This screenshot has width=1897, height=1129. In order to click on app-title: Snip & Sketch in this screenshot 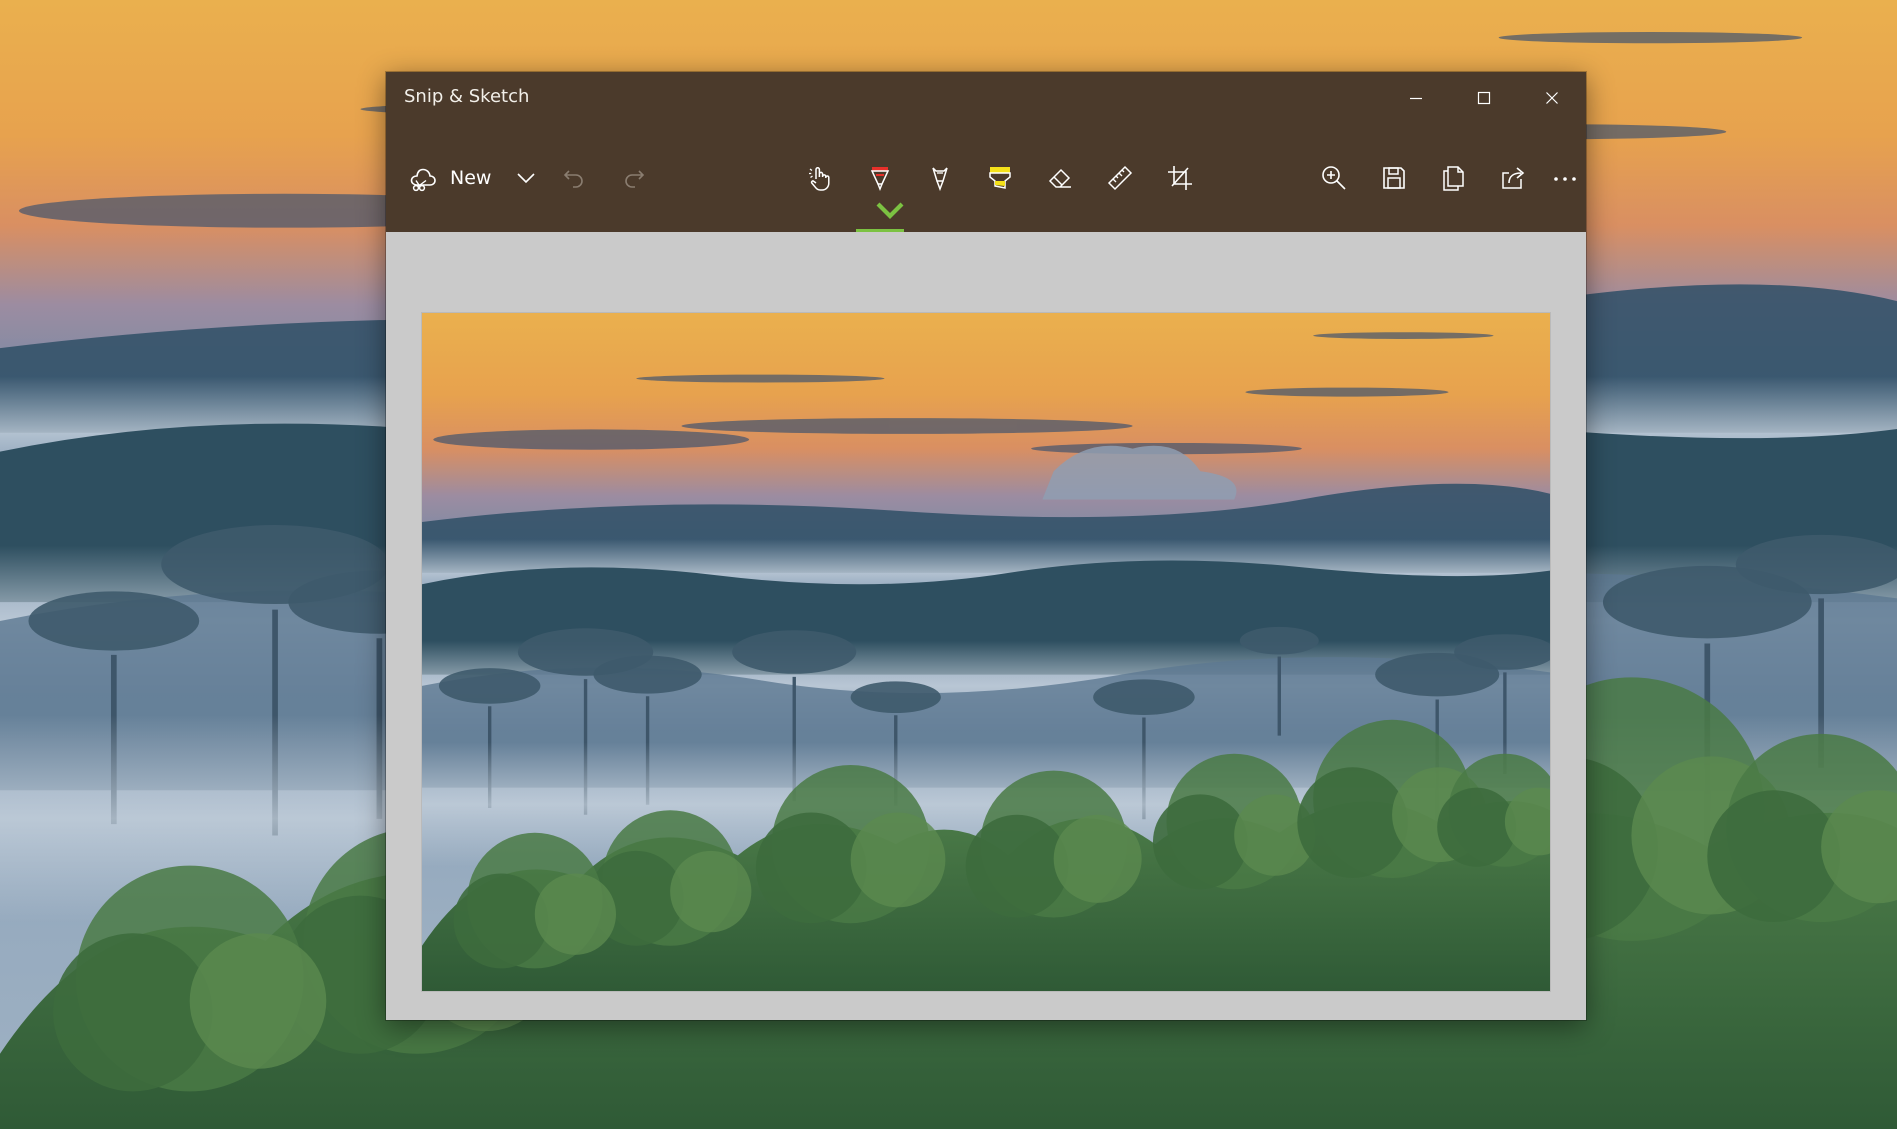, I will do `click(467, 96)`.